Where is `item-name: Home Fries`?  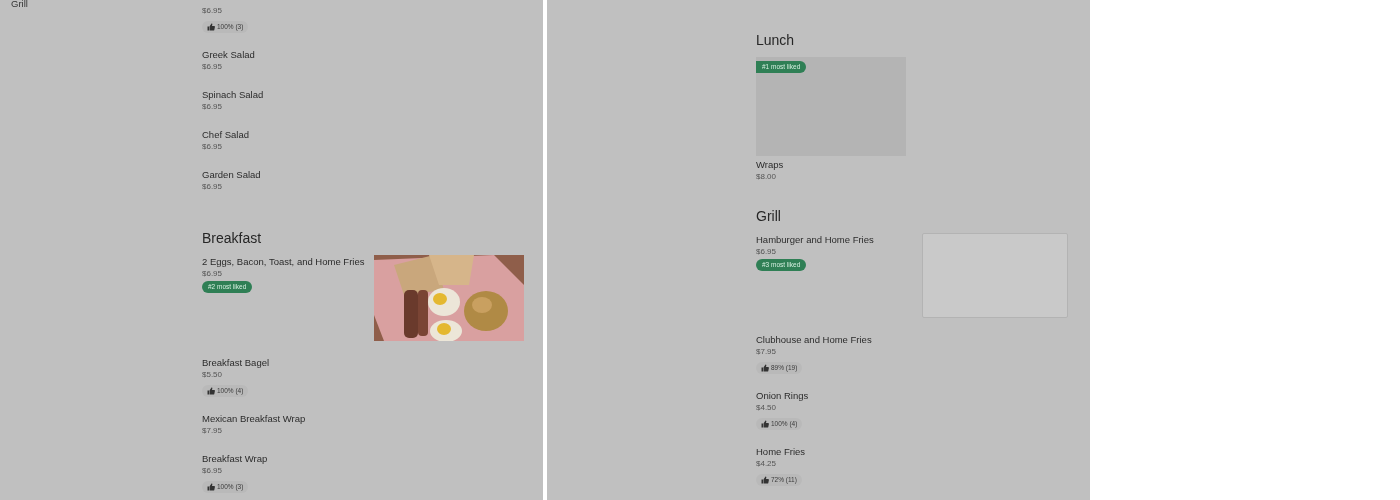
item-name: Home Fries is located at coordinates (781, 451).